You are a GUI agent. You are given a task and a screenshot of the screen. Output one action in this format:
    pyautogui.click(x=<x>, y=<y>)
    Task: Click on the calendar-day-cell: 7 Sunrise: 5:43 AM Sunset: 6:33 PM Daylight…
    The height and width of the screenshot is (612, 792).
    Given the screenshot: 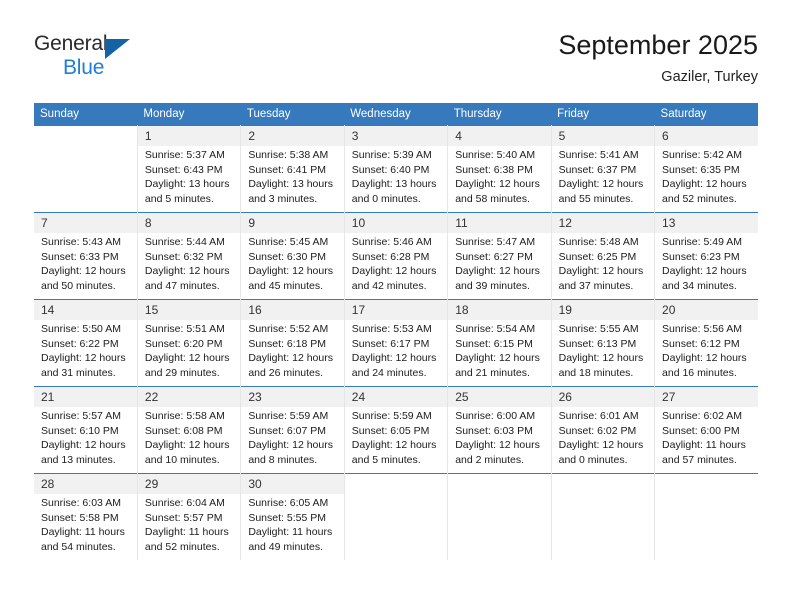 What is the action you would take?
    pyautogui.click(x=86, y=256)
    